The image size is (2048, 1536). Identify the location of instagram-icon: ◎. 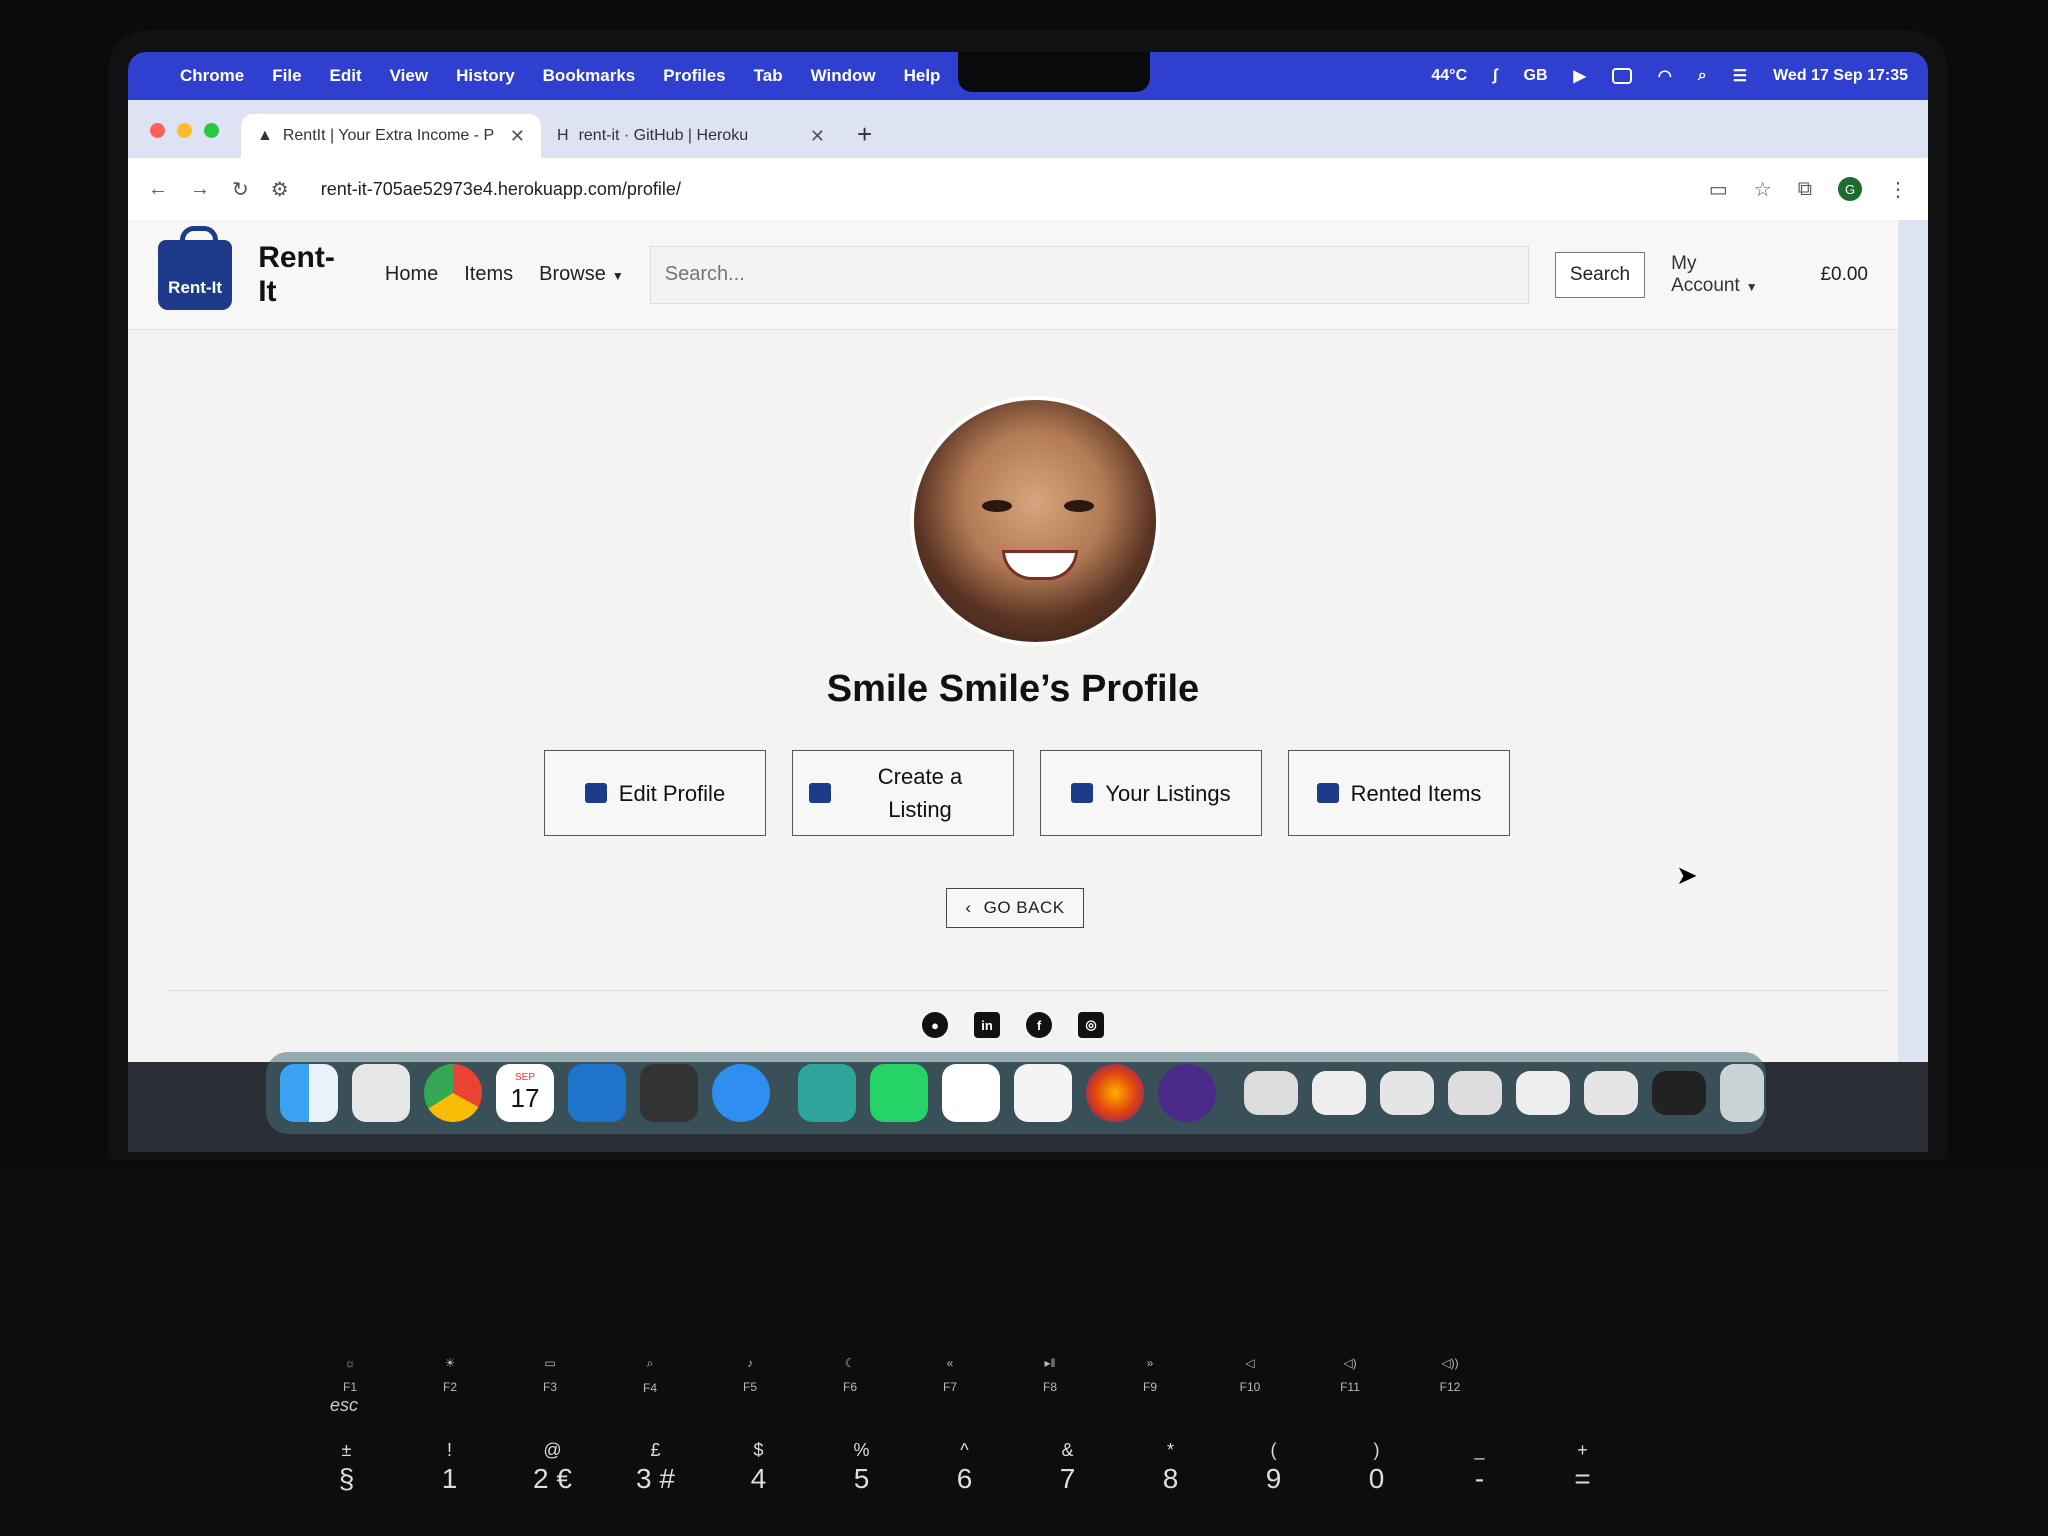
(1091, 1025).